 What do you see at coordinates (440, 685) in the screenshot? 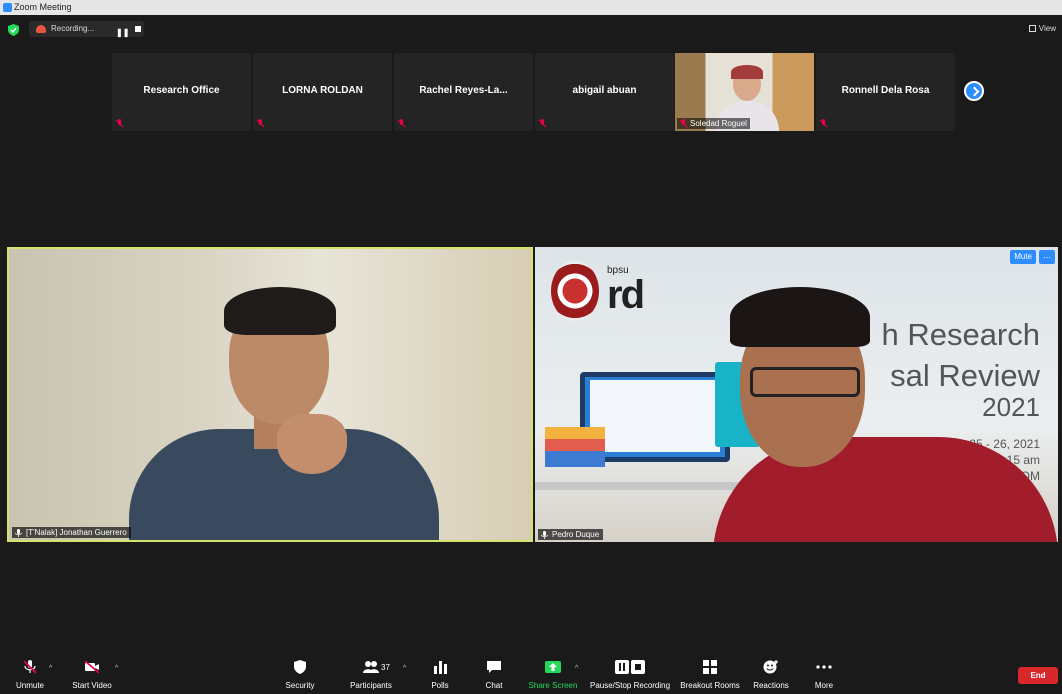
I see `polls-label: Polls` at bounding box center [440, 685].